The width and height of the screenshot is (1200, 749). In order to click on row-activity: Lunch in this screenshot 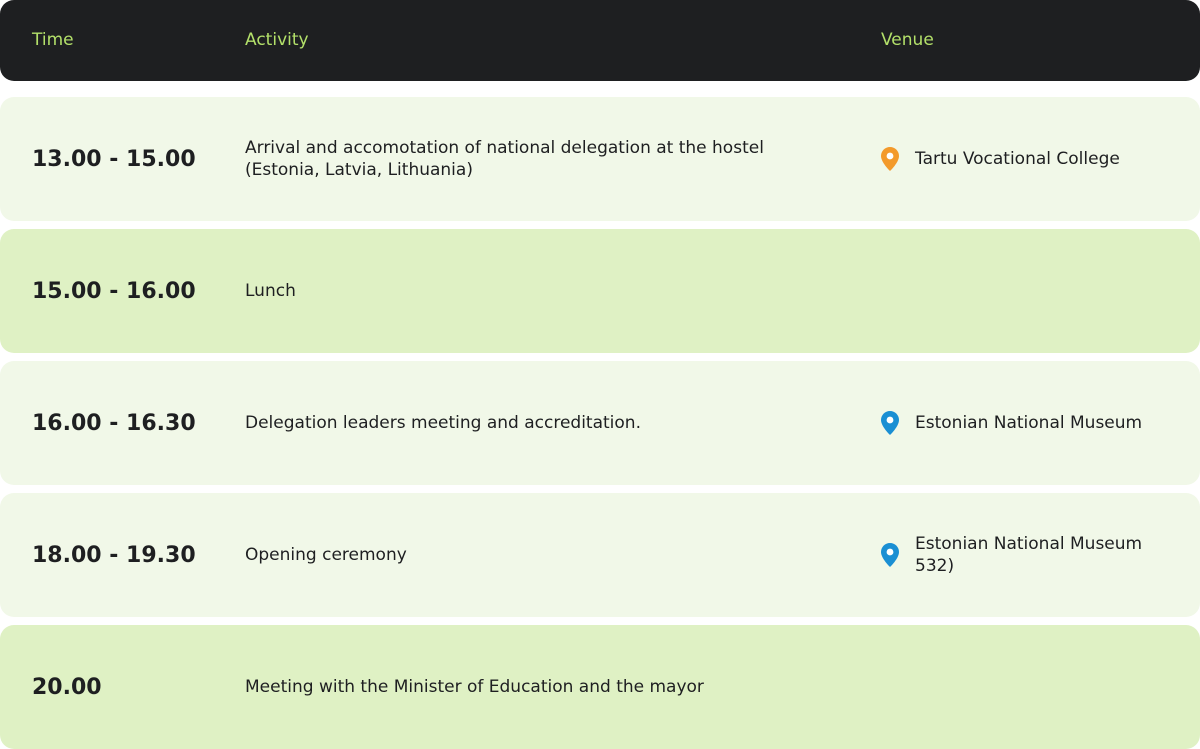, I will do `click(270, 291)`.